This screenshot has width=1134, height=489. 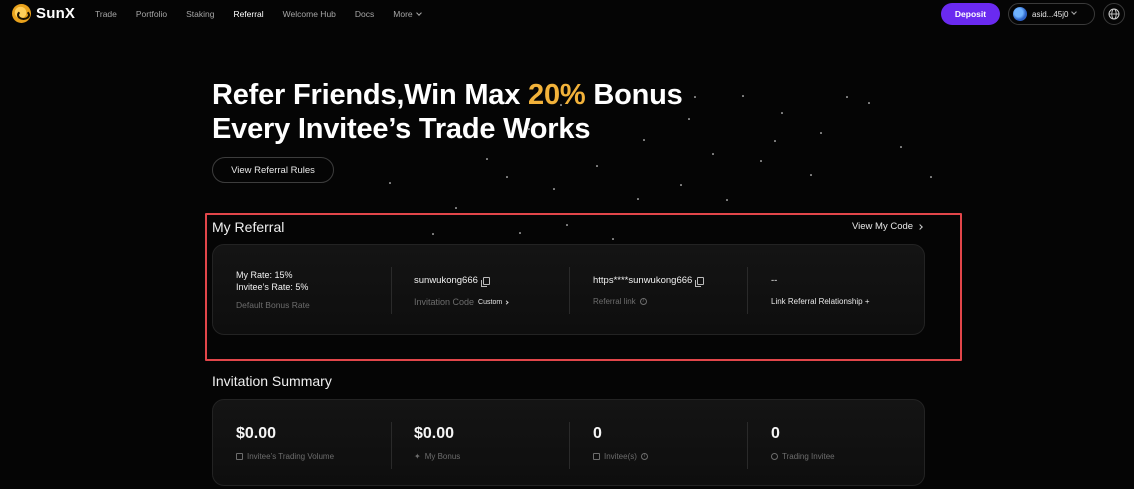 I want to click on invitees-label-row: Invitee(s) i, so click(x=620, y=456).